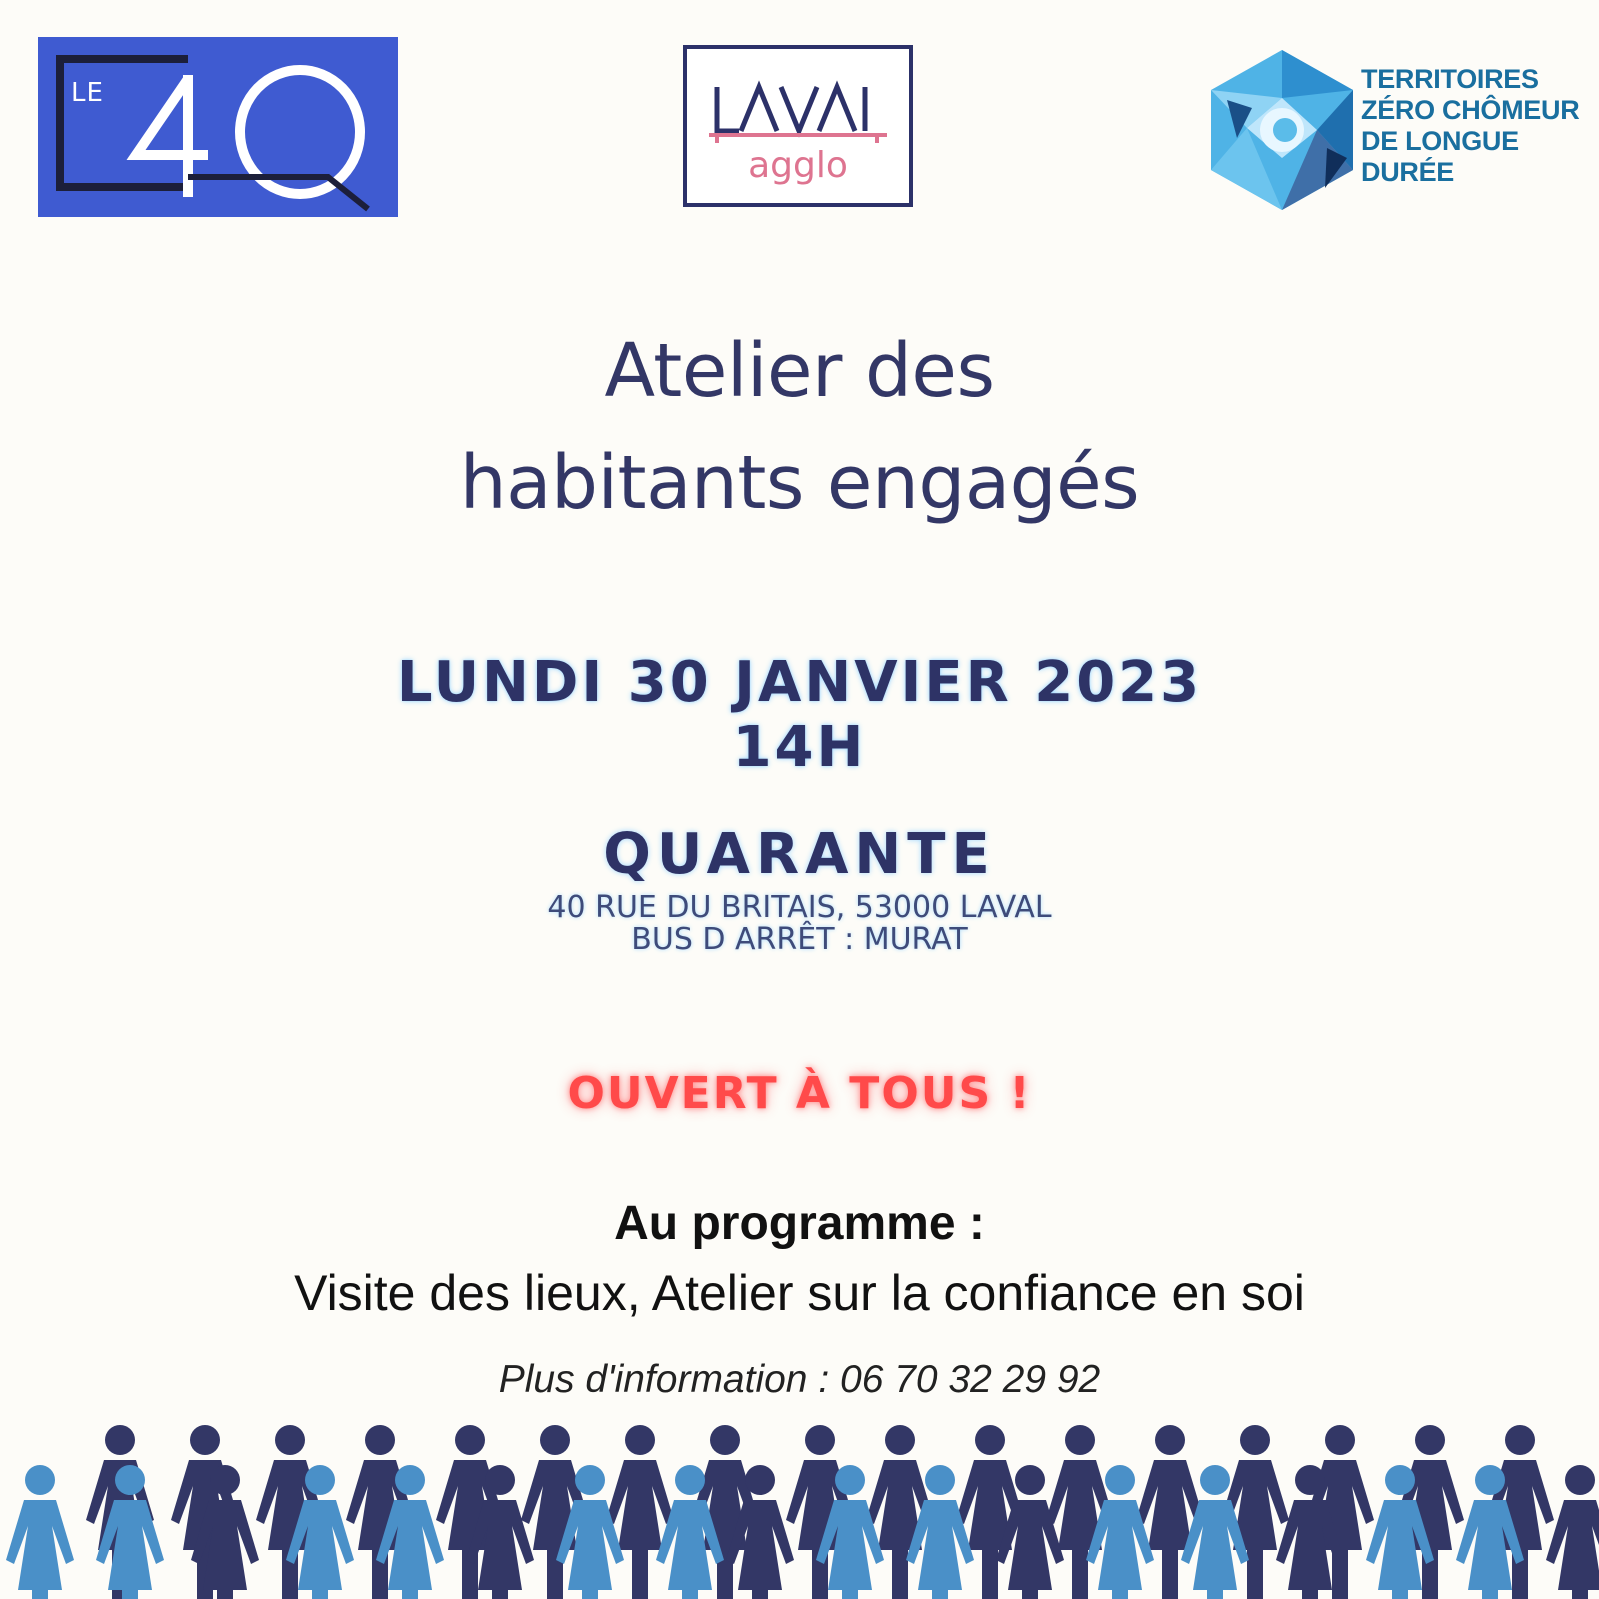  I want to click on le40-logo-small-text: LE, so click(87, 93).